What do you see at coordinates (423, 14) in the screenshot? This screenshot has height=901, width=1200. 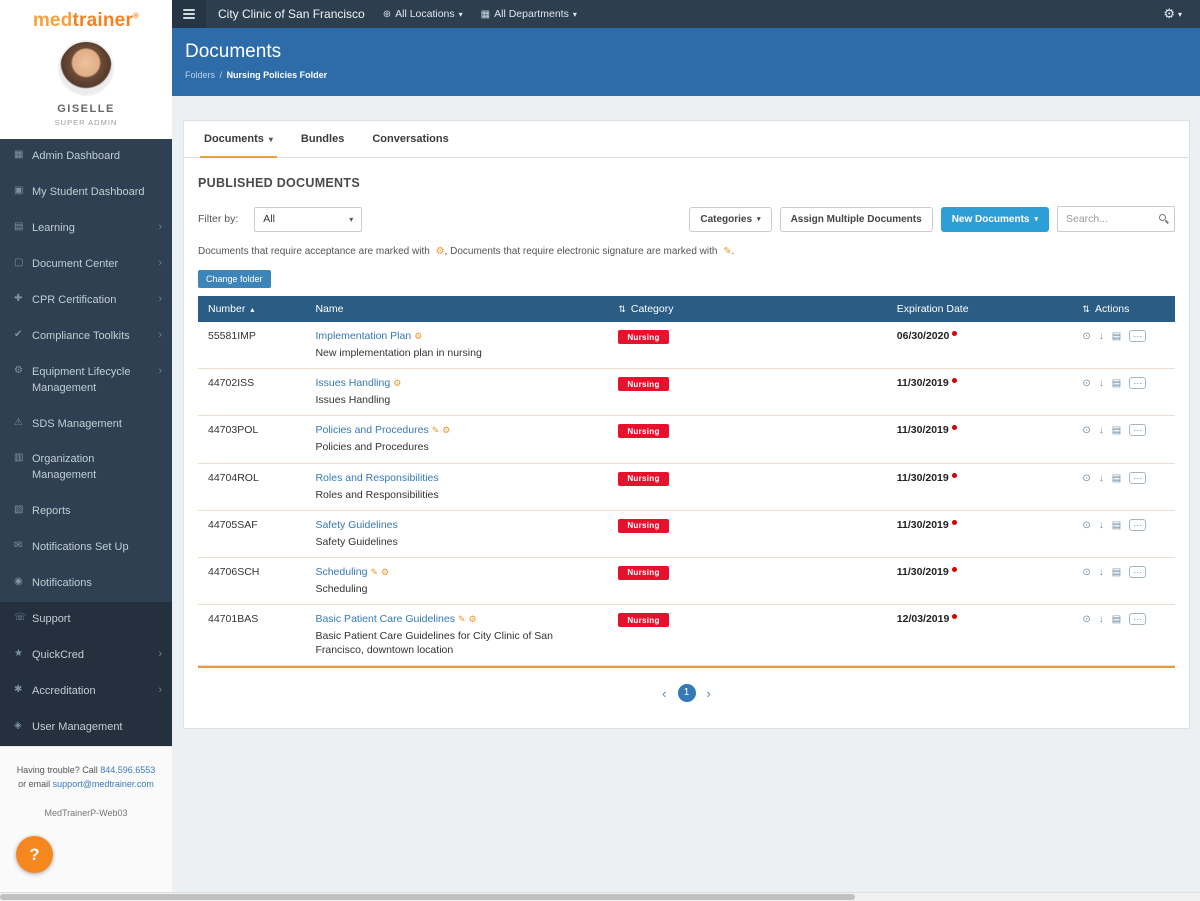 I see `locations-dropdown: ⊕ All Locations ▾` at bounding box center [423, 14].